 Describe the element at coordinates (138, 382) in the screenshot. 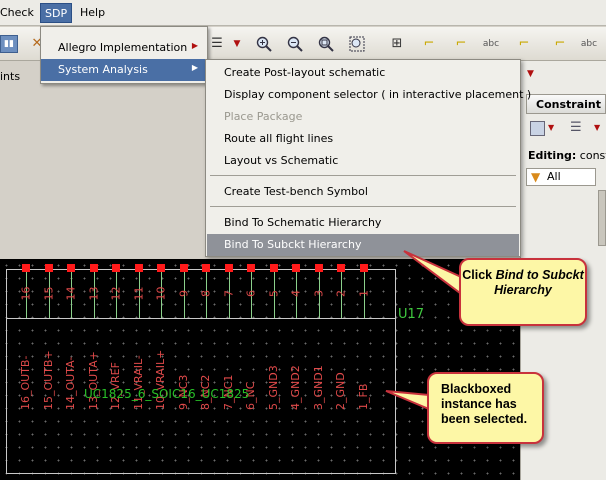

I see `pin-name: 11_VRAIL-` at that location.